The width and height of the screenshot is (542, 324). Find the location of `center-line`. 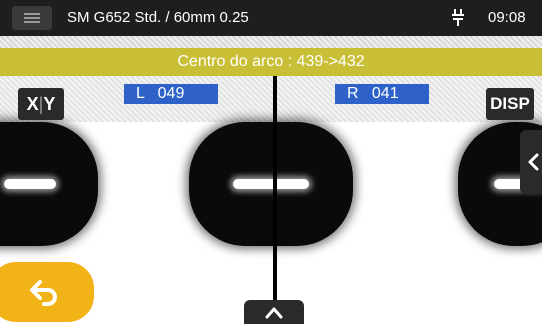

center-line is located at coordinates (275, 198).